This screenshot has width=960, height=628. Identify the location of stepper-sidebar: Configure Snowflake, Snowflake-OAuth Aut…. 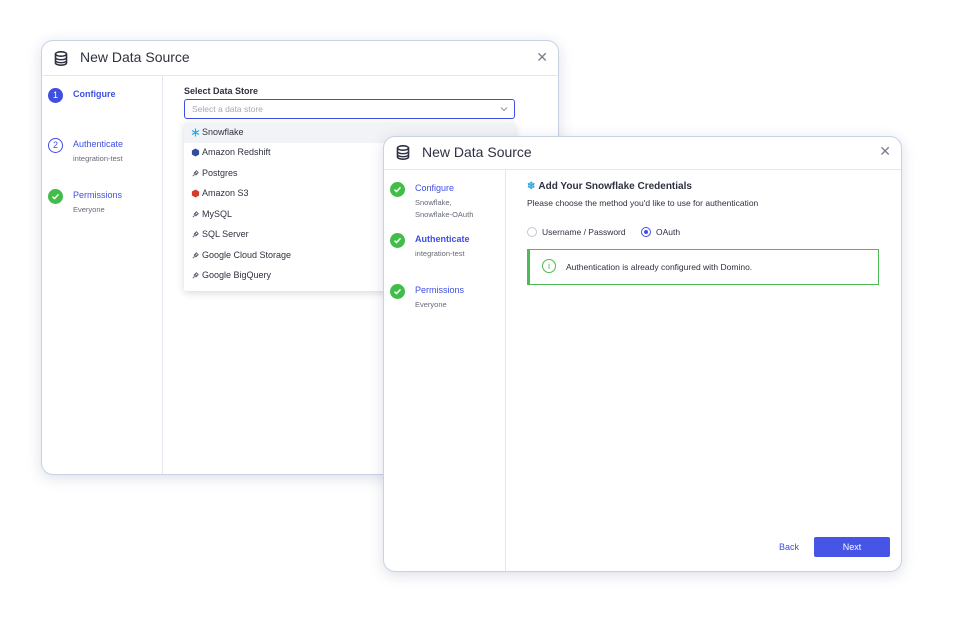
(445, 370).